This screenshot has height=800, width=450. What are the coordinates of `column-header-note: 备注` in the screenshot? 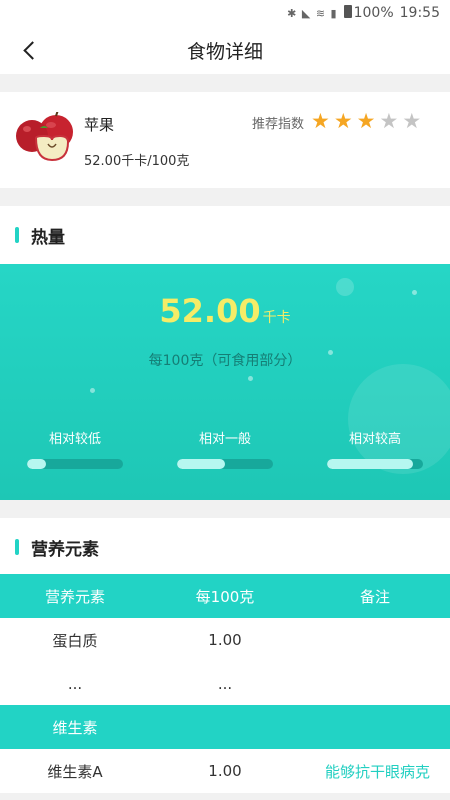 It's located at (374, 596).